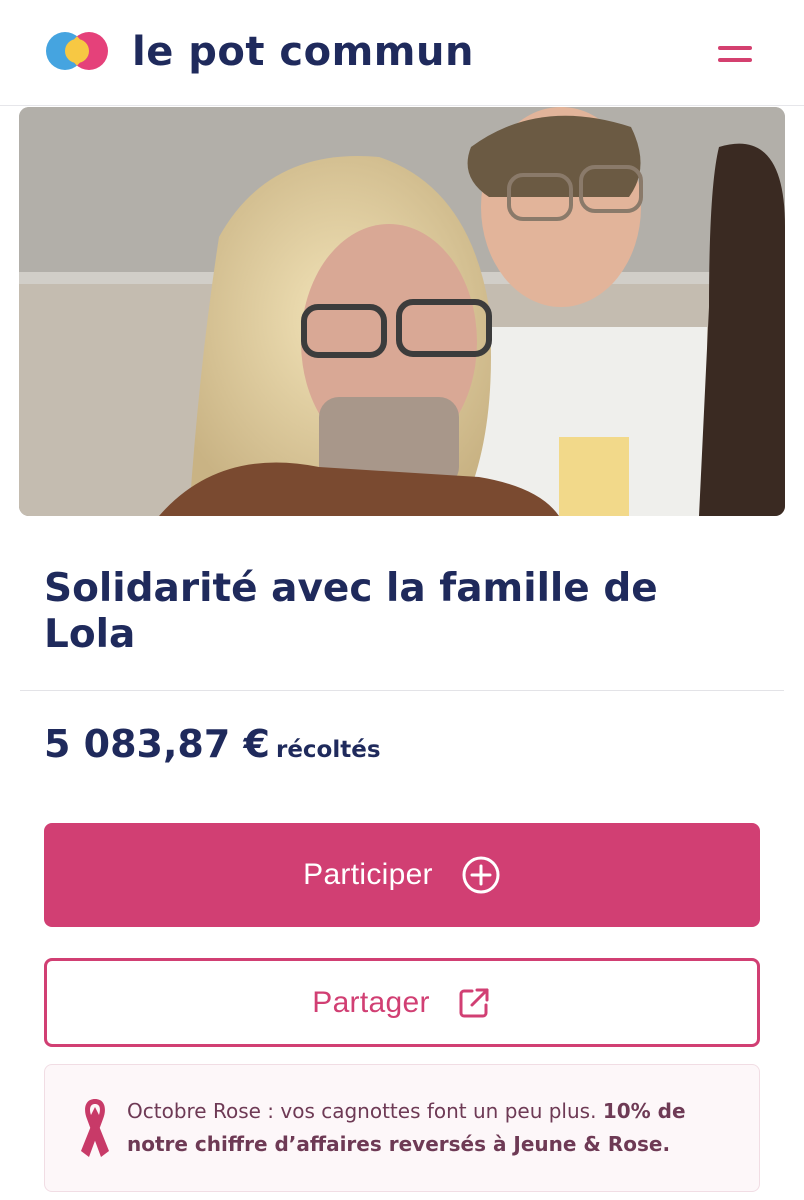 The width and height of the screenshot is (804, 1200). Describe the element at coordinates (157, 744) in the screenshot. I see `amount-value: 5 083,87 €` at that location.